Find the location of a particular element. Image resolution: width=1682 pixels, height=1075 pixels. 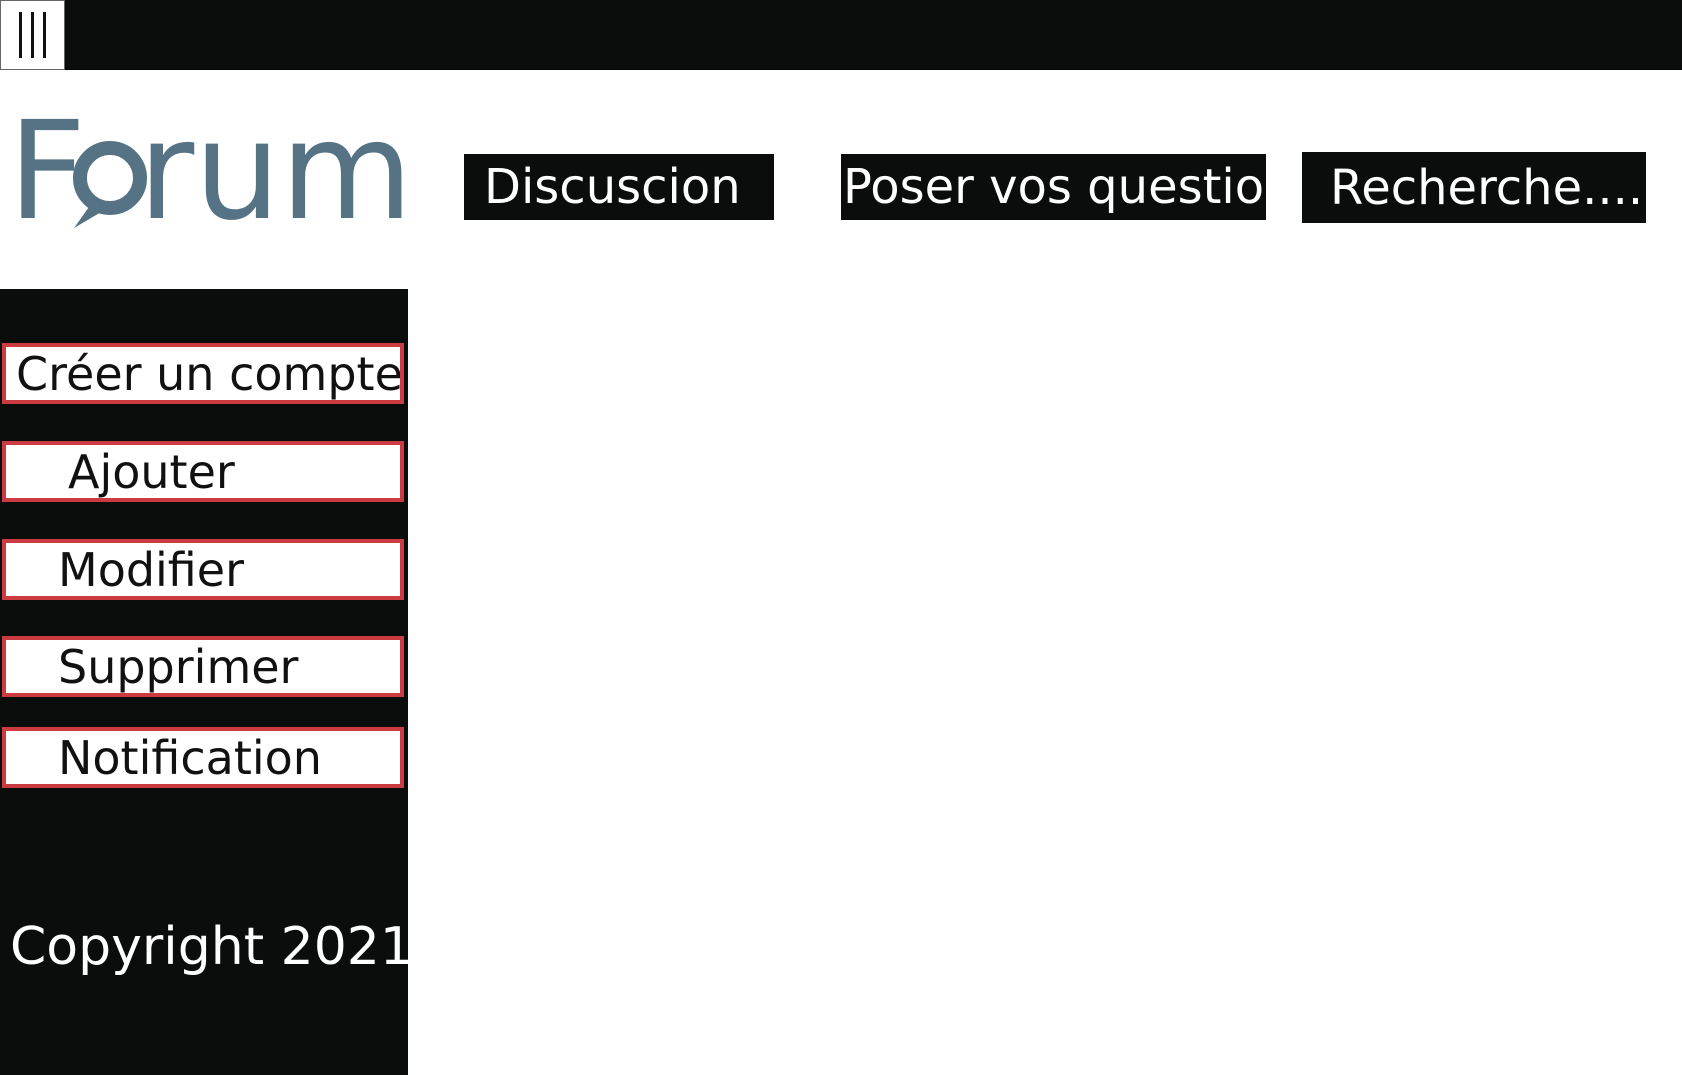

sidebar-item-label: Supprimer is located at coordinates (178, 666).